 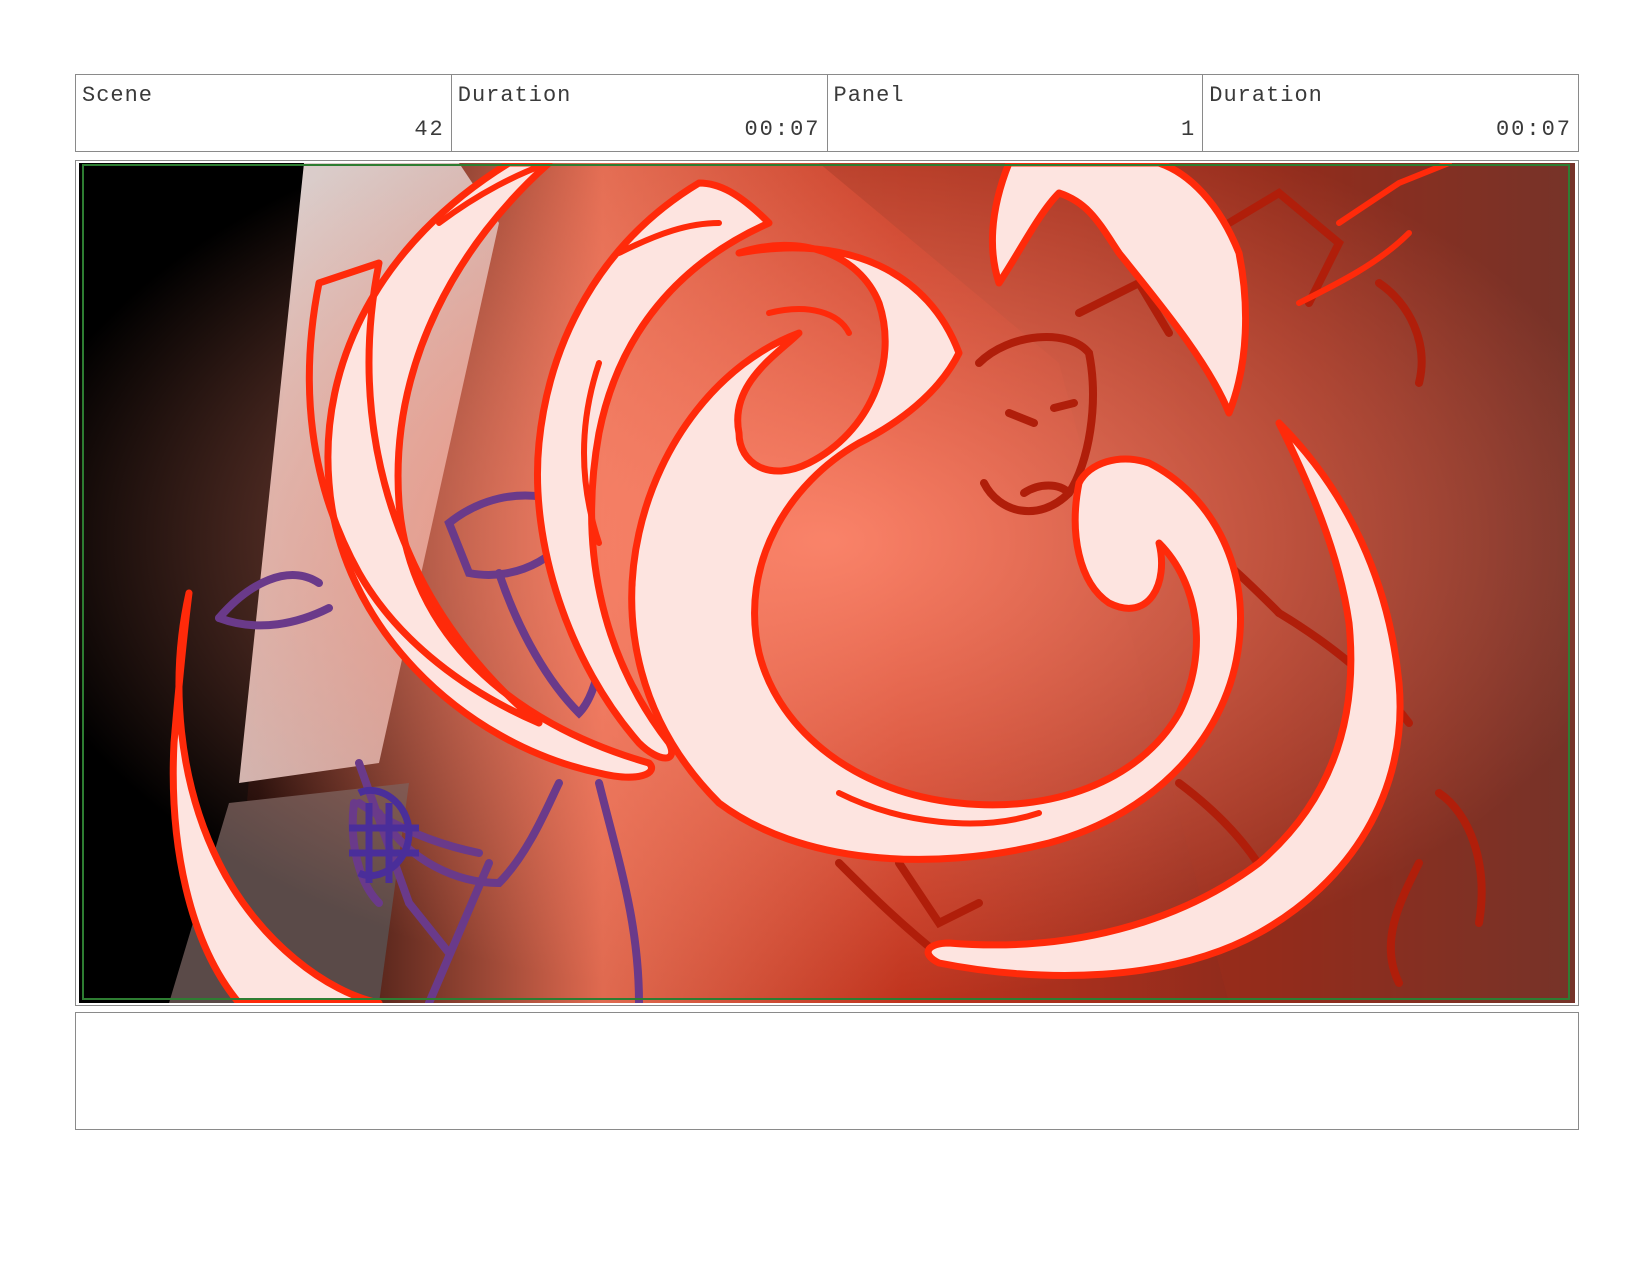 I want to click on scene-duration-value: 00:07, so click(x=782, y=129).